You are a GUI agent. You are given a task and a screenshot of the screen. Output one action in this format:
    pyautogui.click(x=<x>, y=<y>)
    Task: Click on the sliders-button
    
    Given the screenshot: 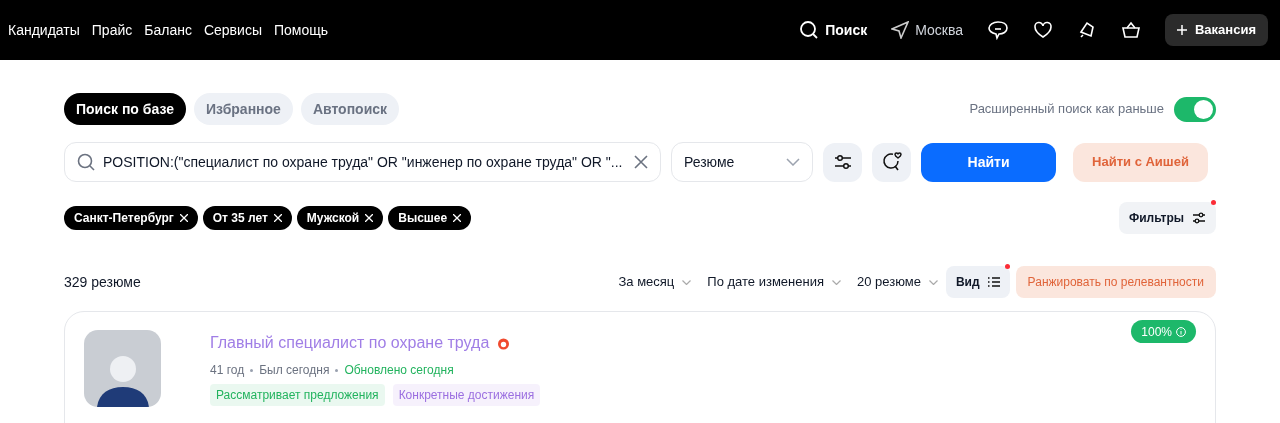 What is the action you would take?
    pyautogui.click(x=842, y=162)
    